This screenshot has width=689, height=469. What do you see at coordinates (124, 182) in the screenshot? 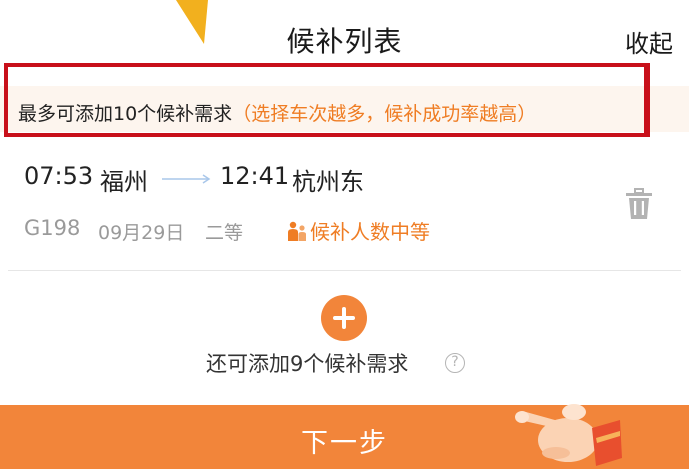
I see `departure-station: 福州` at bounding box center [124, 182].